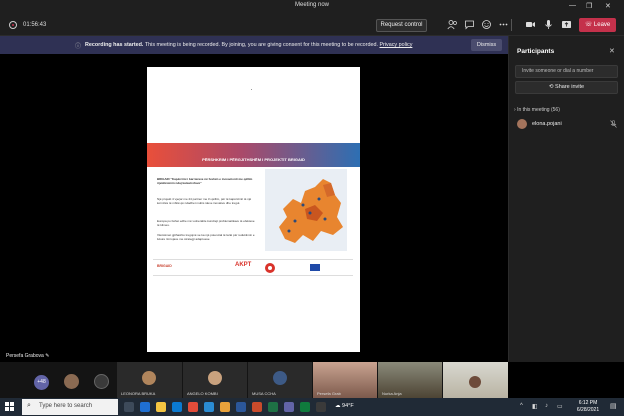  What do you see at coordinates (315, 267) in the screenshot?
I see `eu-flag-icon` at bounding box center [315, 267].